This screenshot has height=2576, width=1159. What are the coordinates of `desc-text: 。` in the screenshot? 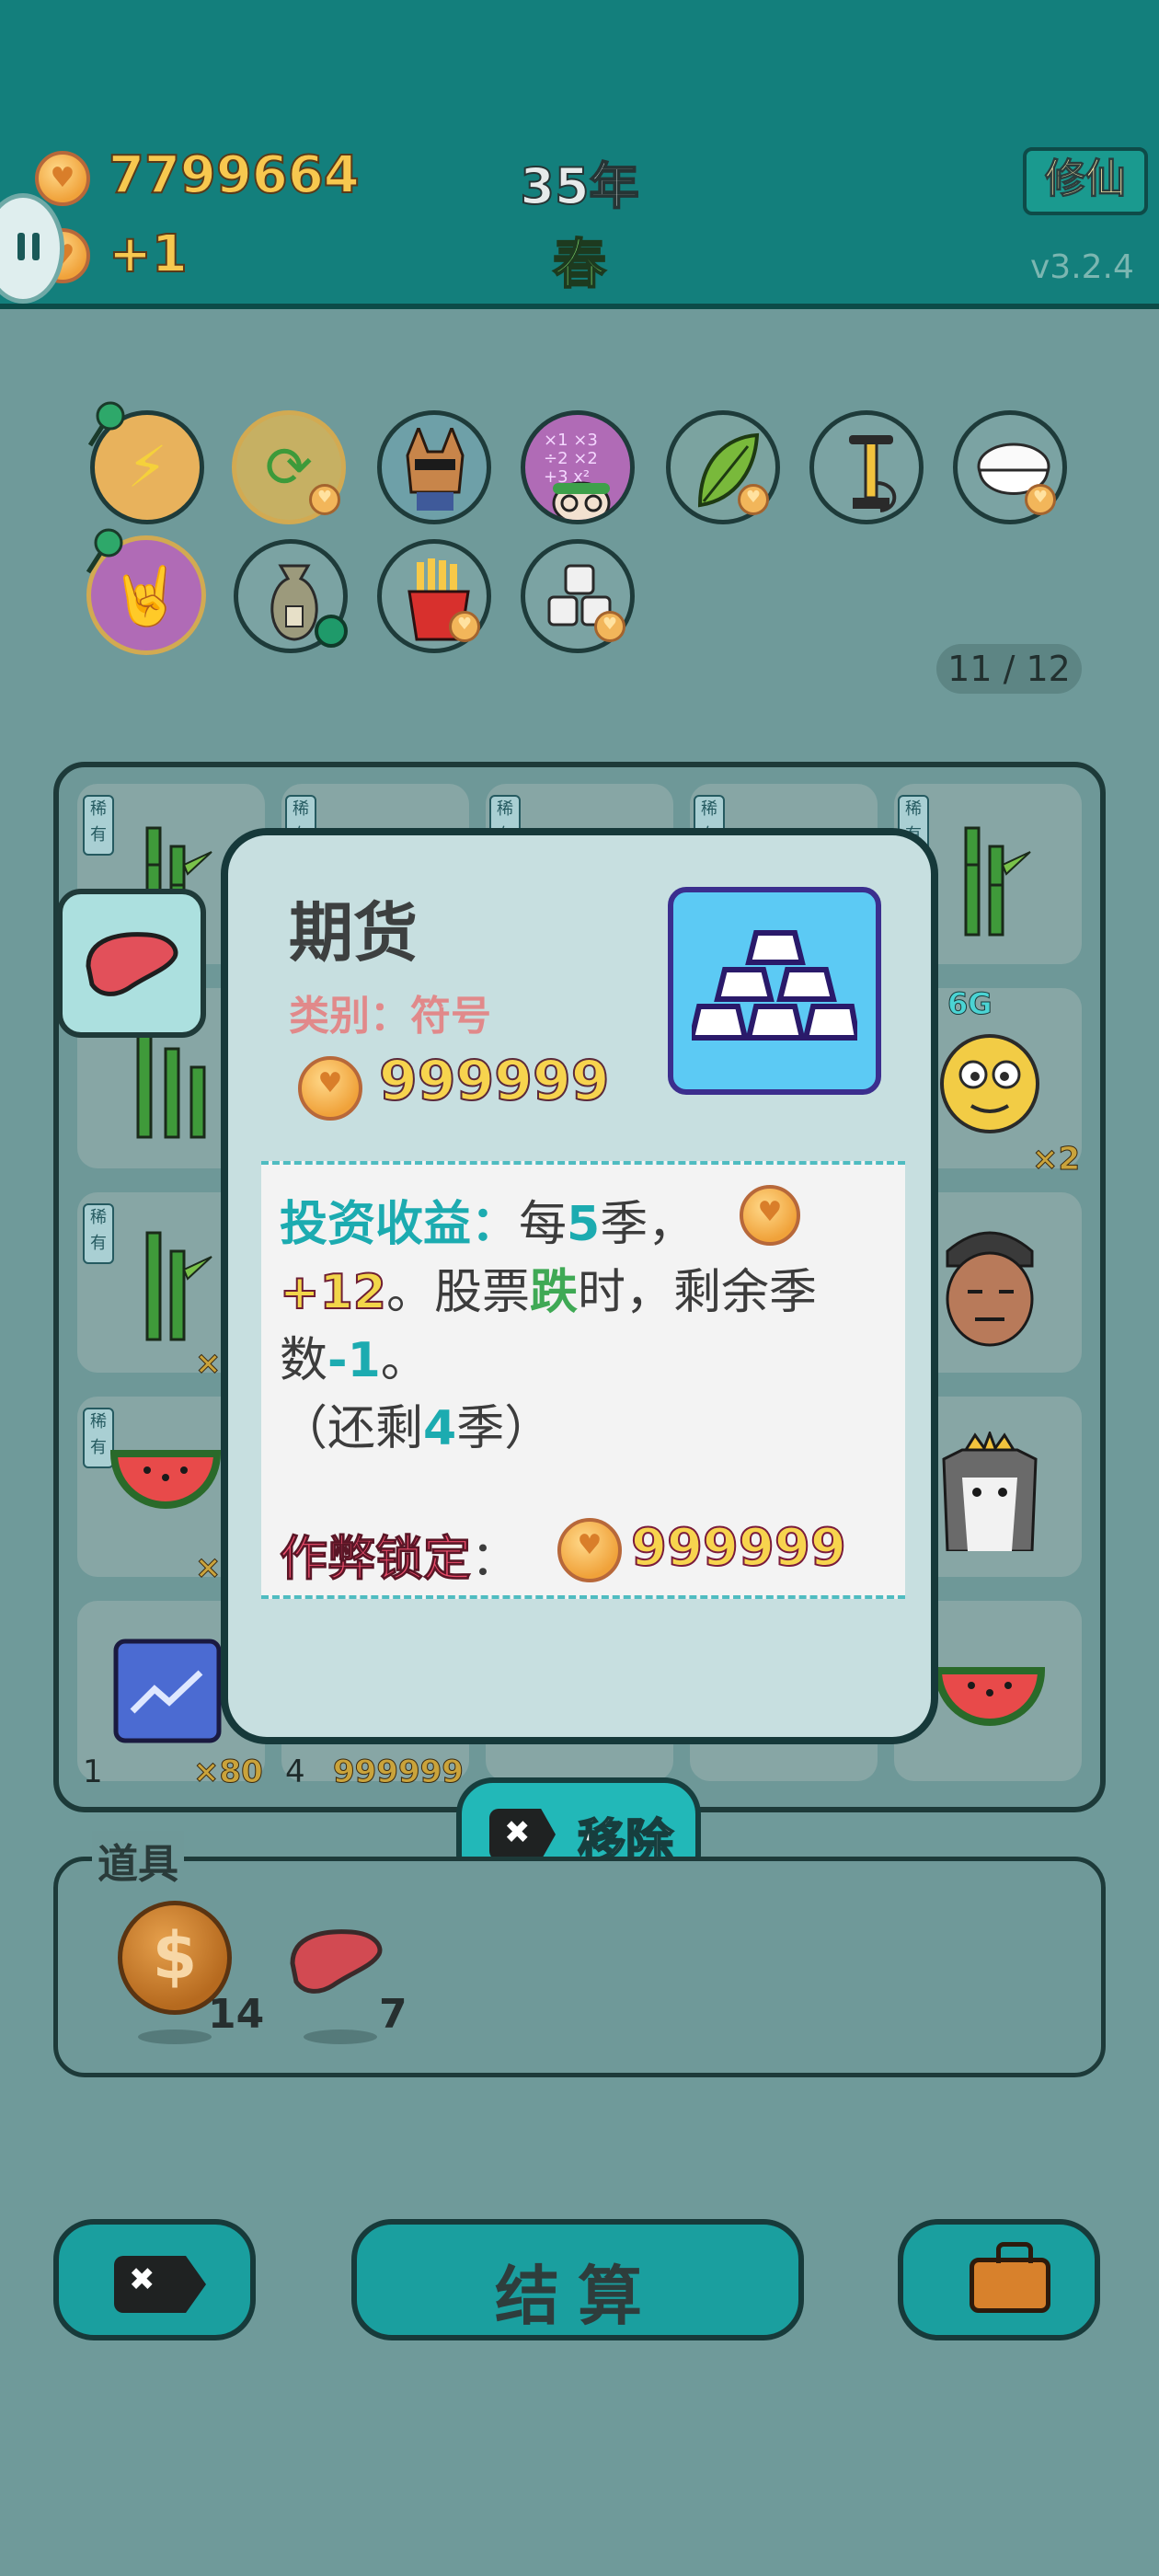 It's located at (404, 1360).